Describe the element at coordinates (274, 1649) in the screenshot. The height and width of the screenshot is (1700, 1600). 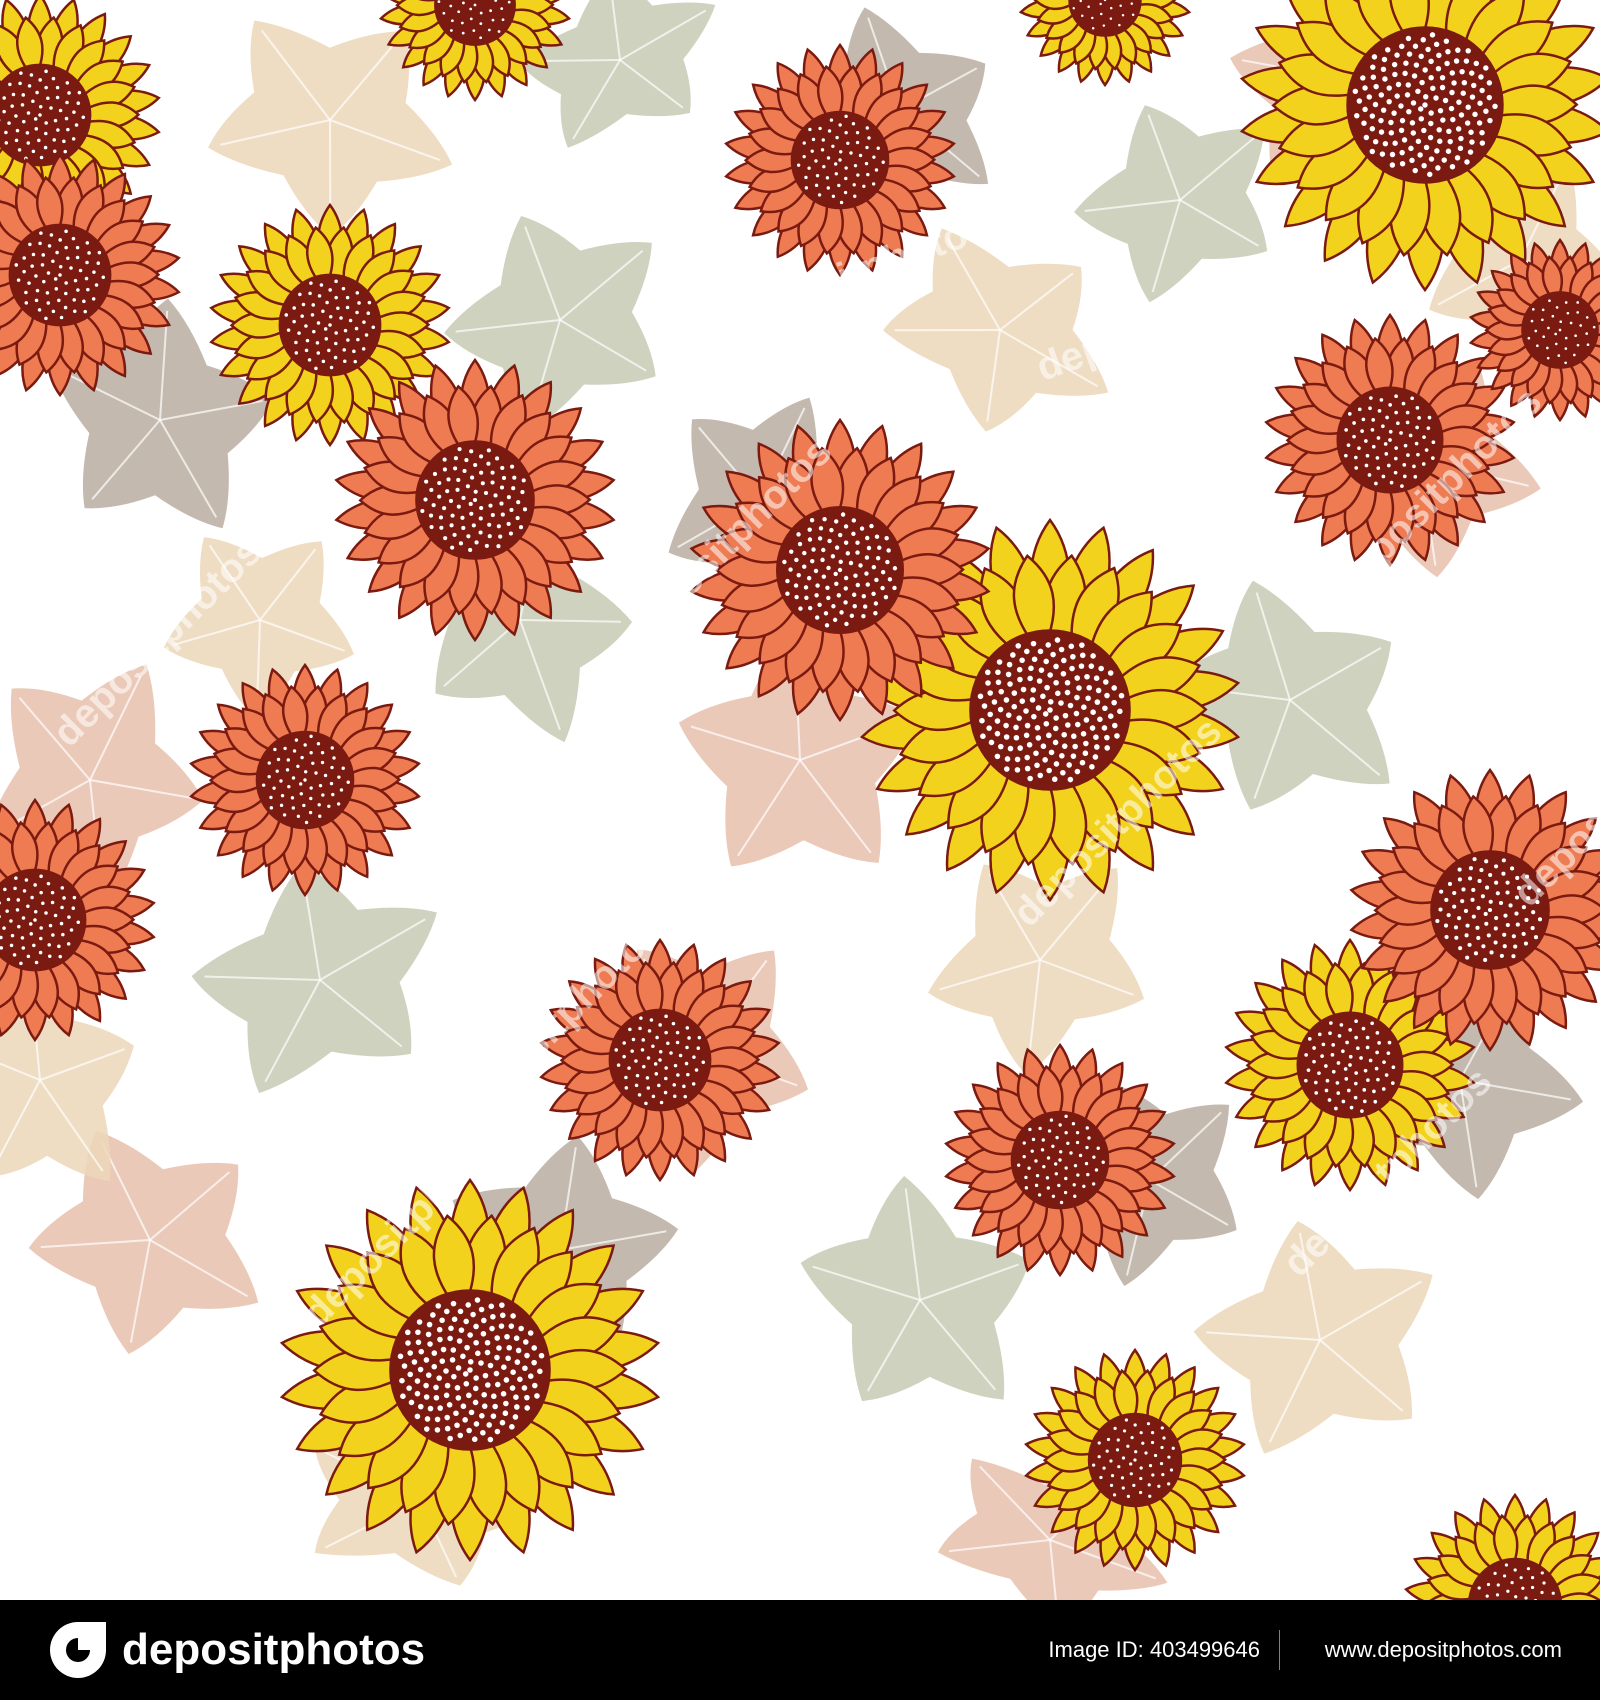
I see `brand-name: depositphotos` at that location.